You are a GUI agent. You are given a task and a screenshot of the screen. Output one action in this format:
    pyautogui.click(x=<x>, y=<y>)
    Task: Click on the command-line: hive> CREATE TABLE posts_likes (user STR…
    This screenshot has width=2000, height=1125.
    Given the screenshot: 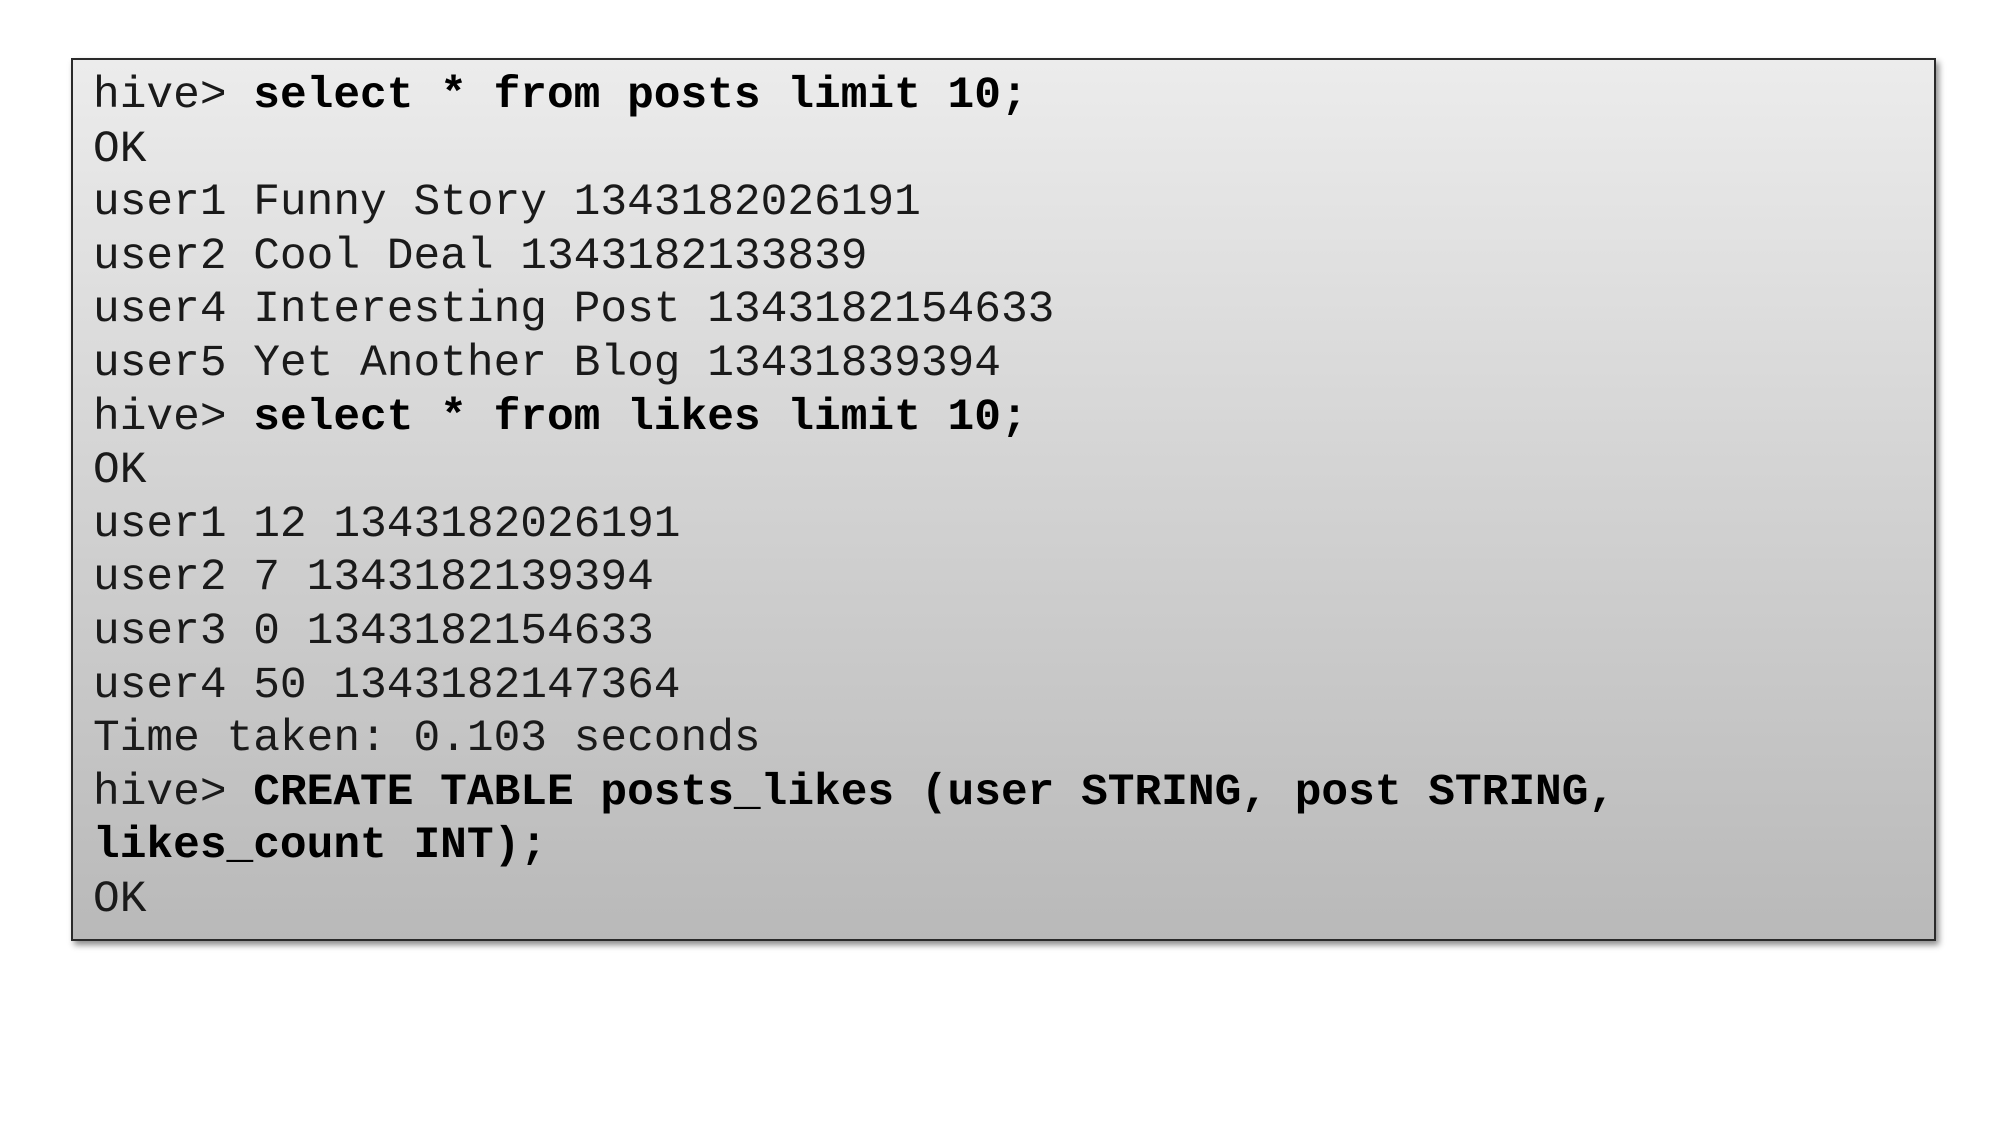 What is the action you would take?
    pyautogui.click(x=1013, y=794)
    